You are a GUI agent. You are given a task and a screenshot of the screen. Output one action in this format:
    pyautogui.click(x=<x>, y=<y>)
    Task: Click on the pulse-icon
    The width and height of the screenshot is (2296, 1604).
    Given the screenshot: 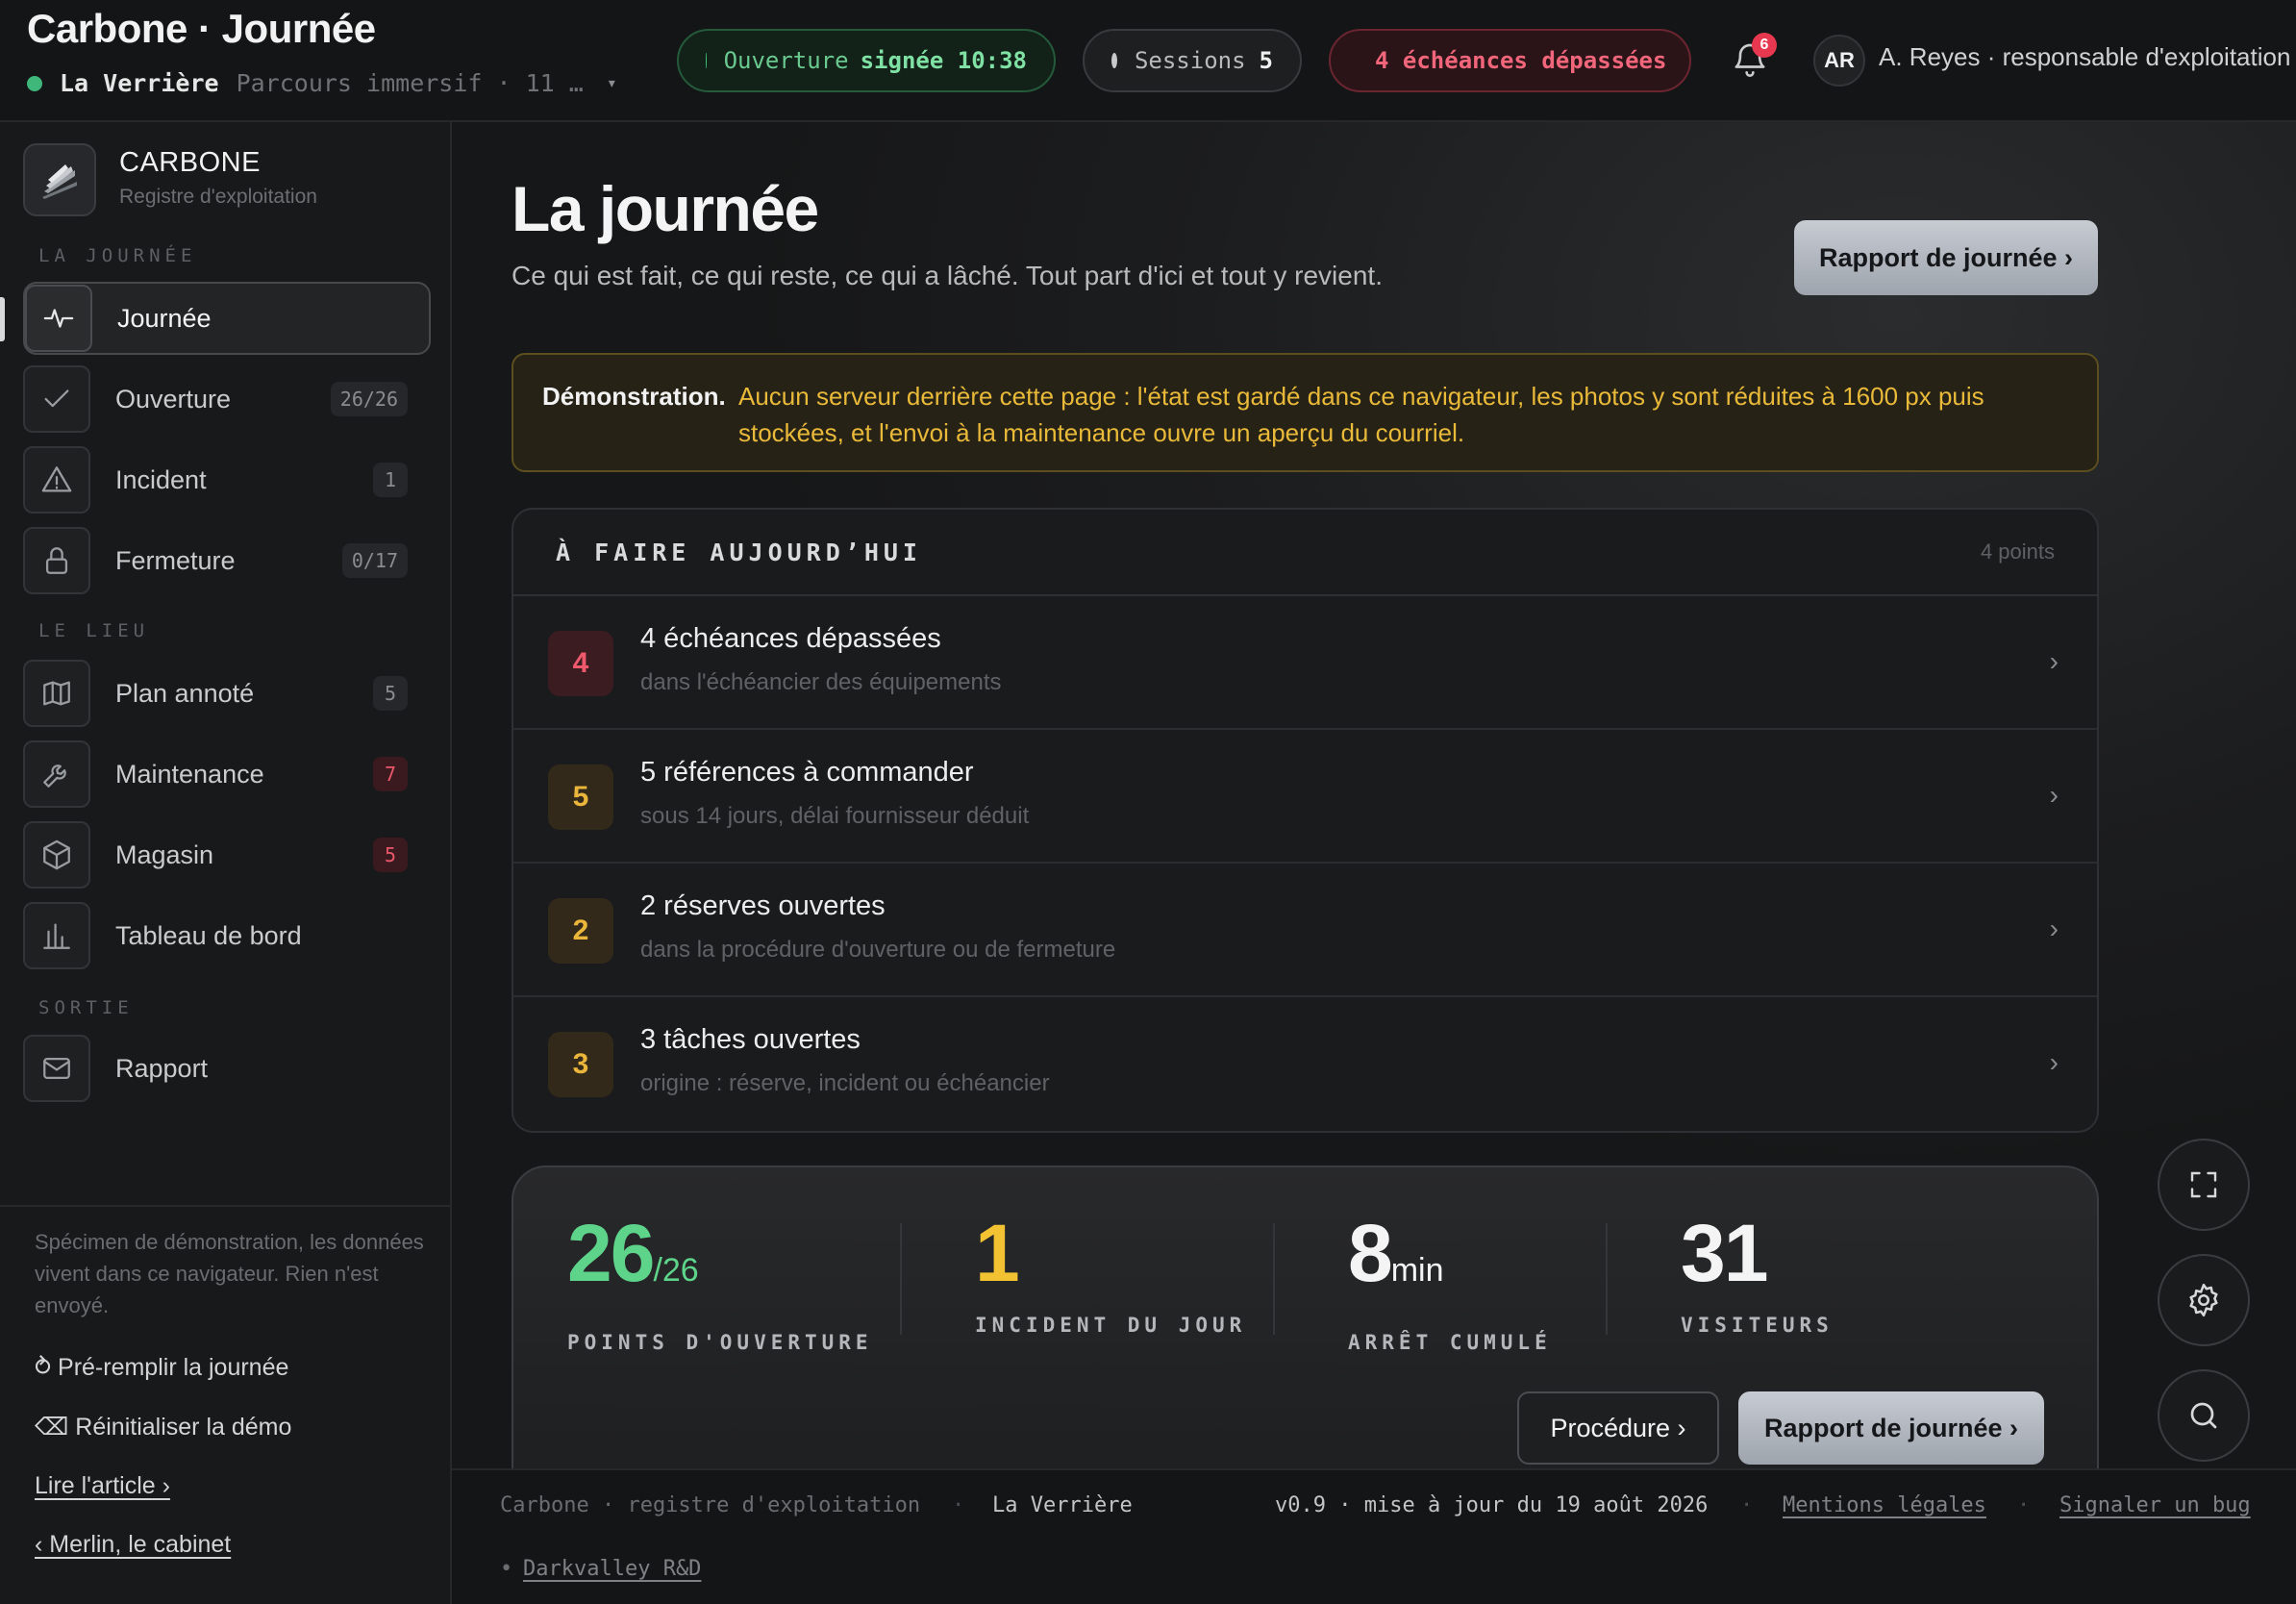 What is the action you would take?
    pyautogui.click(x=58, y=318)
    